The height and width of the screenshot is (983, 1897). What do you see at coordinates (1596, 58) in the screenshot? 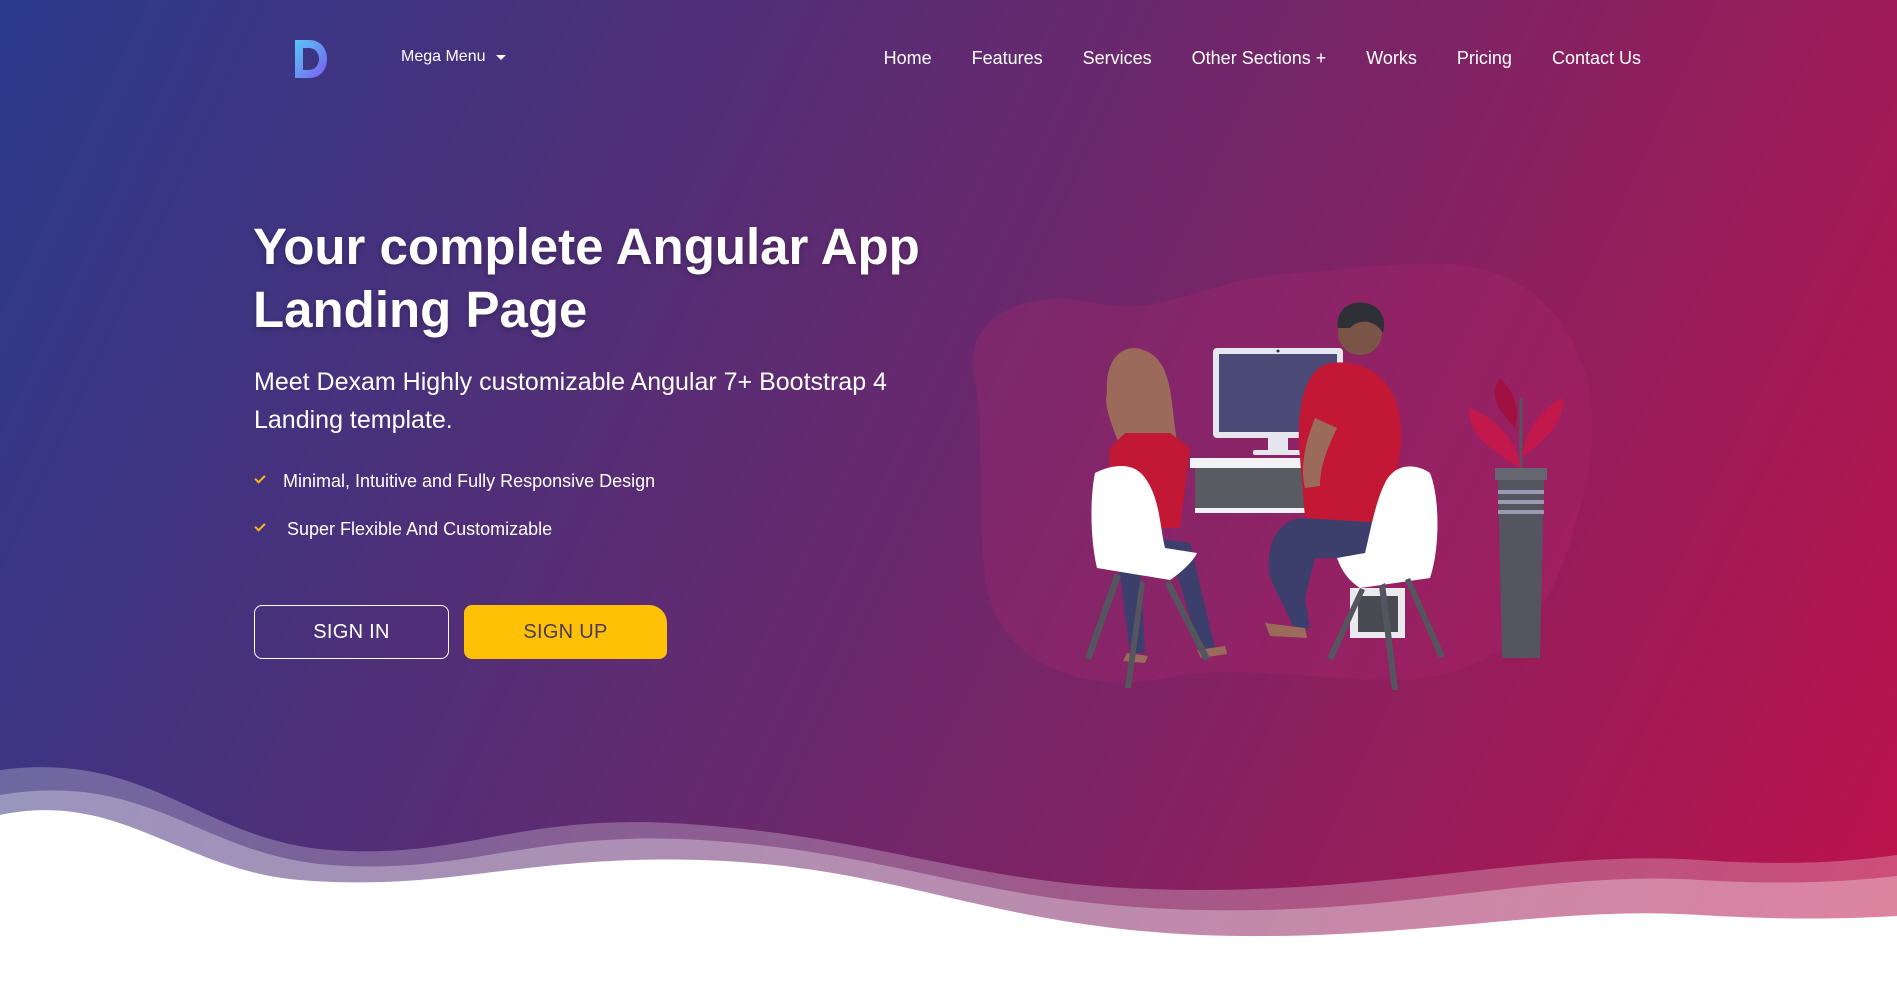
I see `nav-contact-us: Contact Us` at bounding box center [1596, 58].